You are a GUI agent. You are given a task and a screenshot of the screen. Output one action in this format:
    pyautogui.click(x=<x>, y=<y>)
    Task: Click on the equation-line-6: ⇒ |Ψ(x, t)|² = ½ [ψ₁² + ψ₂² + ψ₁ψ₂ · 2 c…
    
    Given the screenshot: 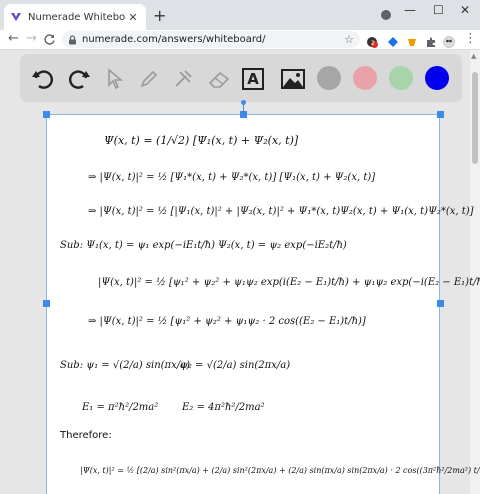 What is the action you would take?
    pyautogui.click(x=227, y=321)
    